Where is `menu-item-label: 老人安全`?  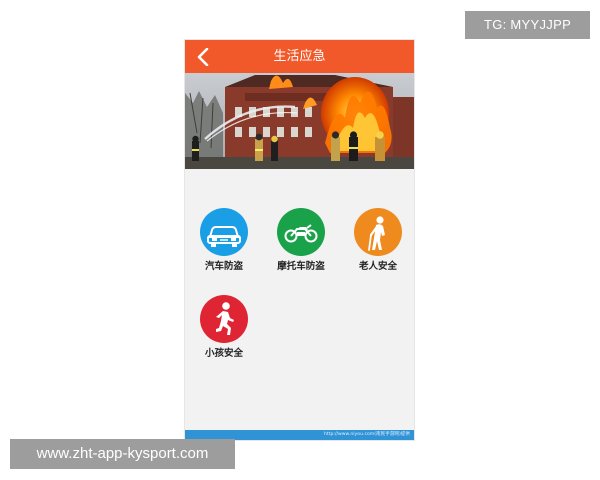 menu-item-label: 老人安全 is located at coordinates (377, 266).